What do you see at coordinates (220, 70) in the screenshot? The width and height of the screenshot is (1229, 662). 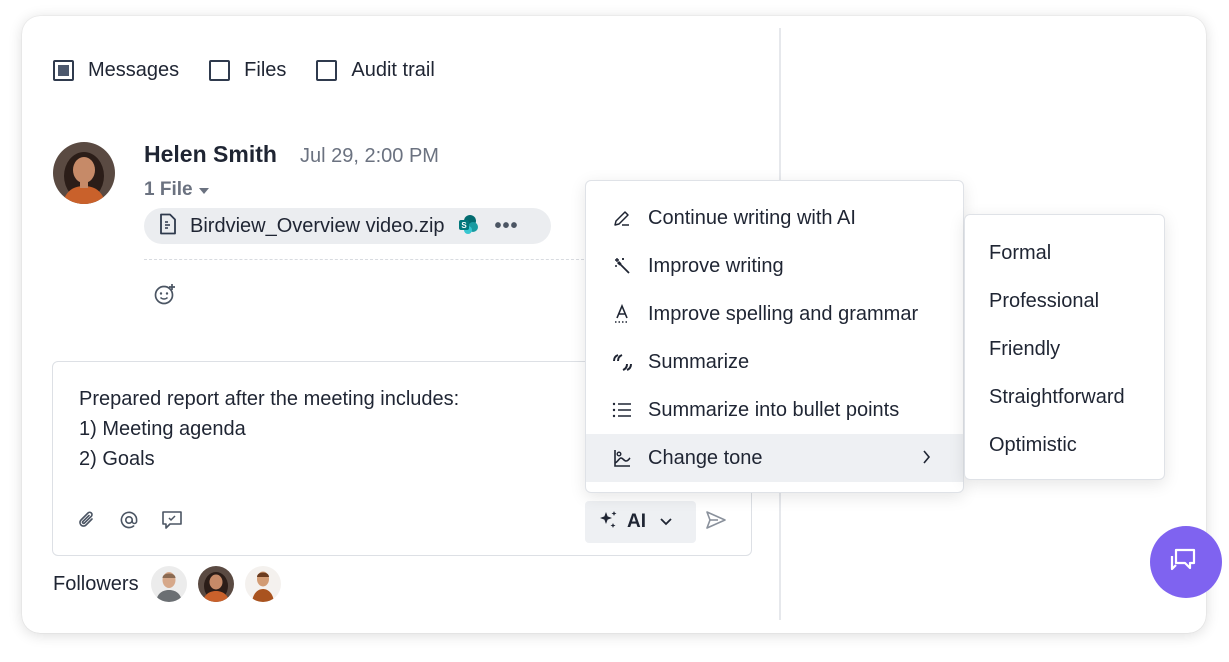 I see `files-checkbox` at bounding box center [220, 70].